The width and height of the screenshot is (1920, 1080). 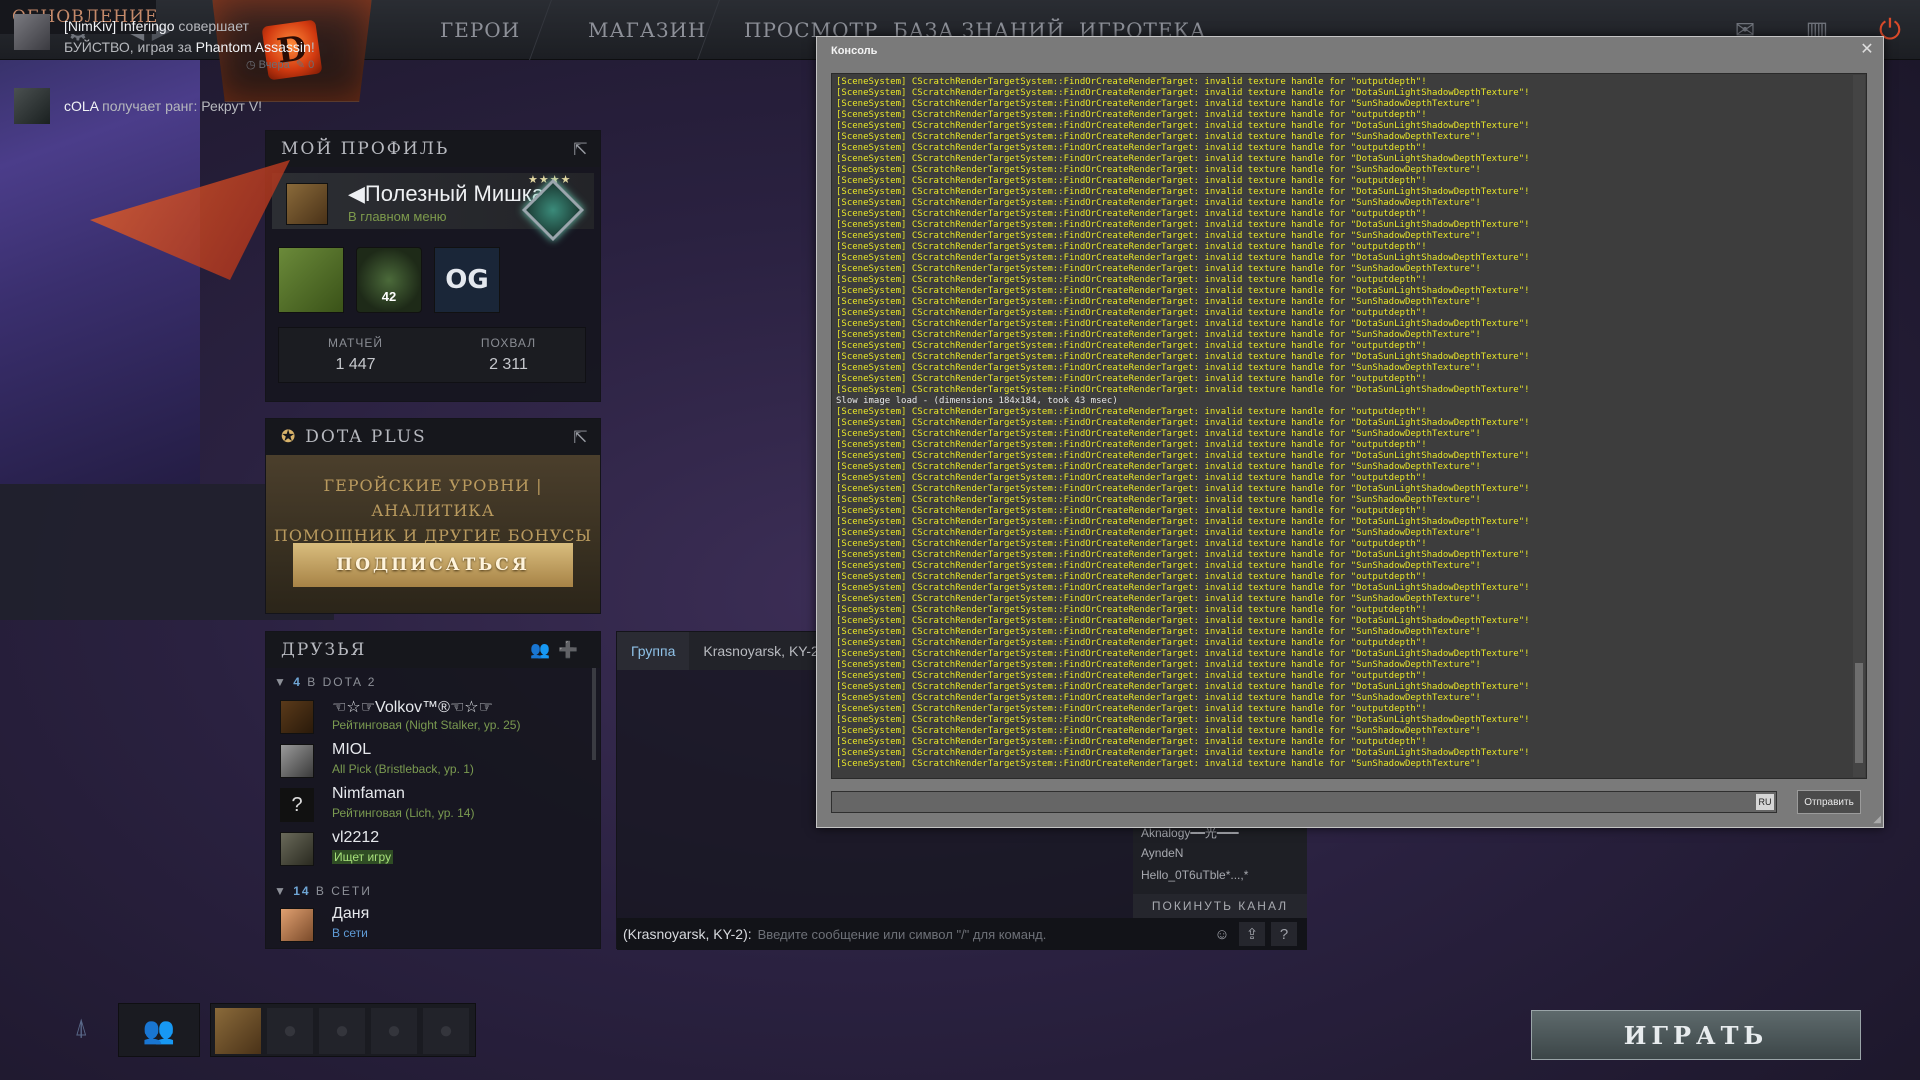 What do you see at coordinates (1284, 934) in the screenshot?
I see `help-button: ?` at bounding box center [1284, 934].